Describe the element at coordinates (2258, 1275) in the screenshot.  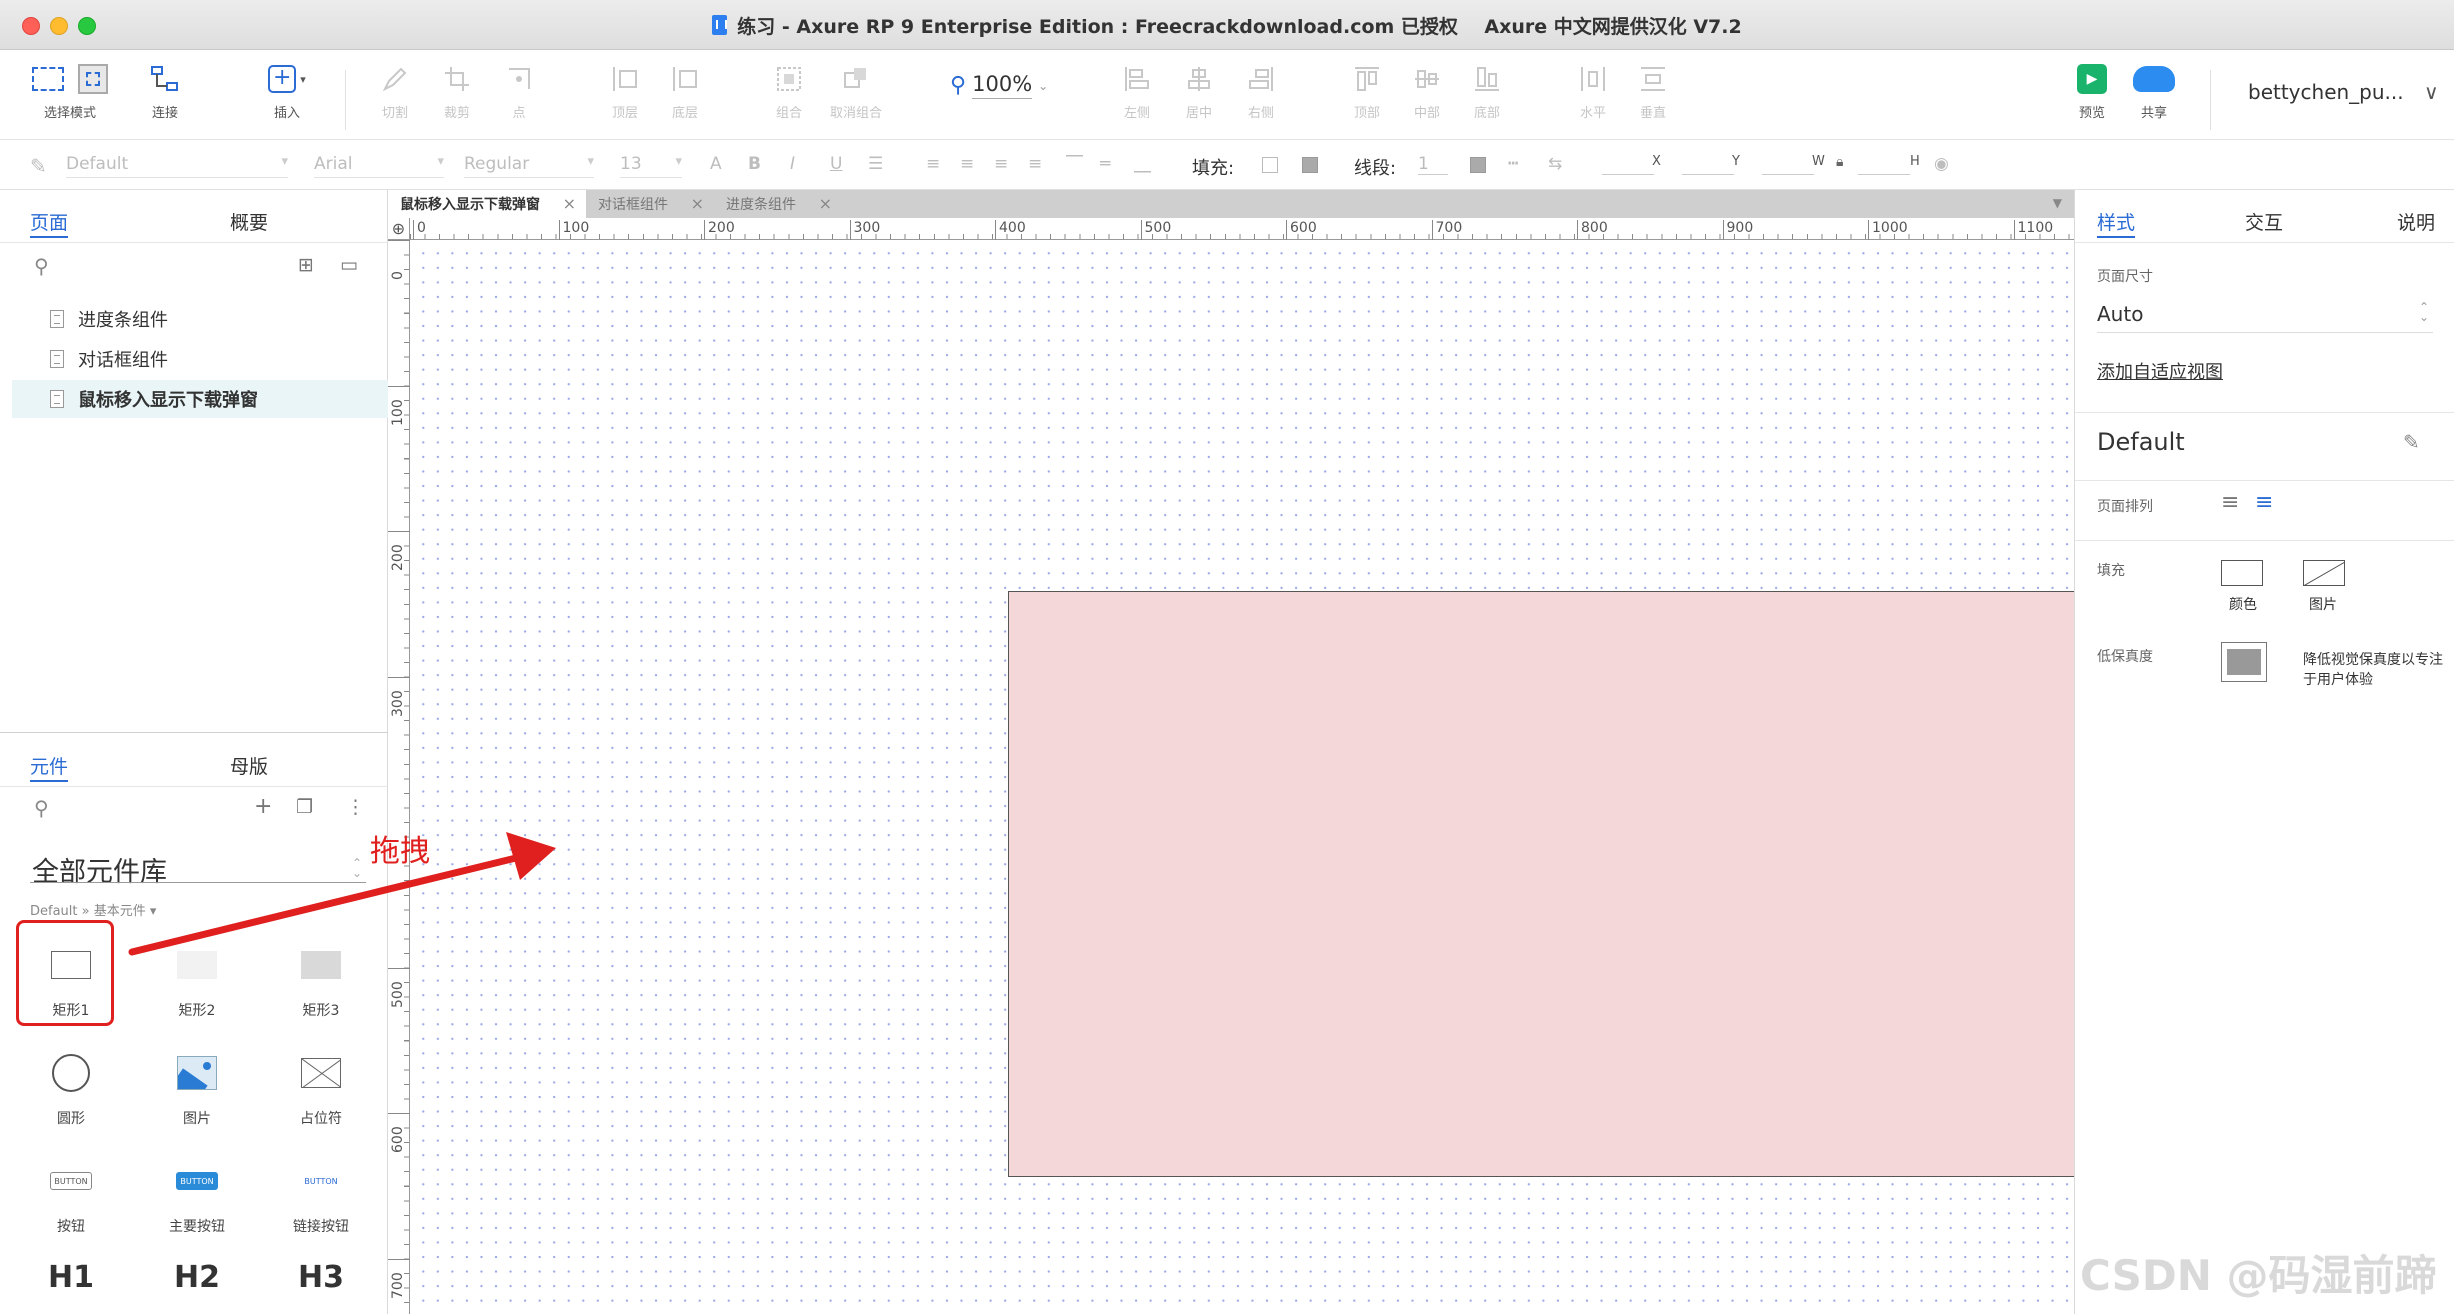
I see `watermark: CSDN @码湿前蹄` at that location.